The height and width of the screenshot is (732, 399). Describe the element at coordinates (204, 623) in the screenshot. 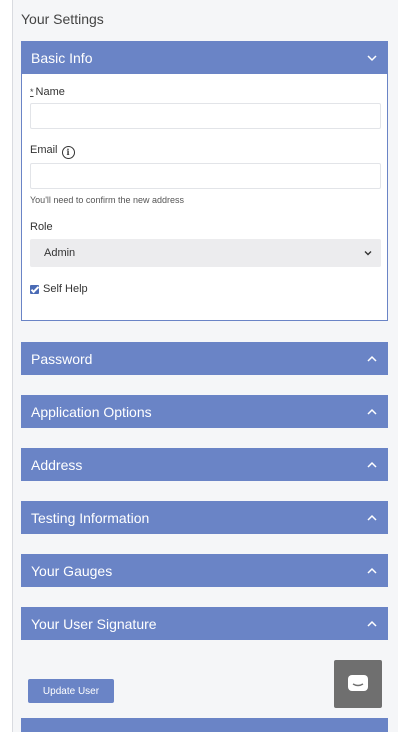

I see `panel-header-your-user-signature: Your User Signature` at that location.